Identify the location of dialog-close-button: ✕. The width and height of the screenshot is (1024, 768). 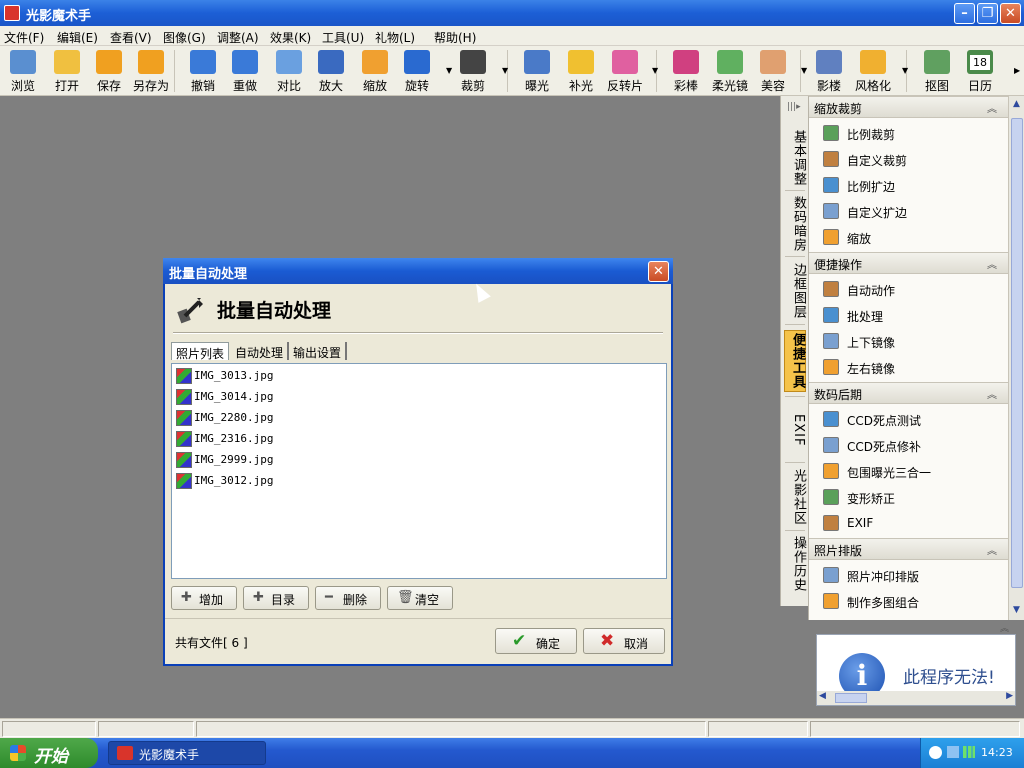
(658, 271).